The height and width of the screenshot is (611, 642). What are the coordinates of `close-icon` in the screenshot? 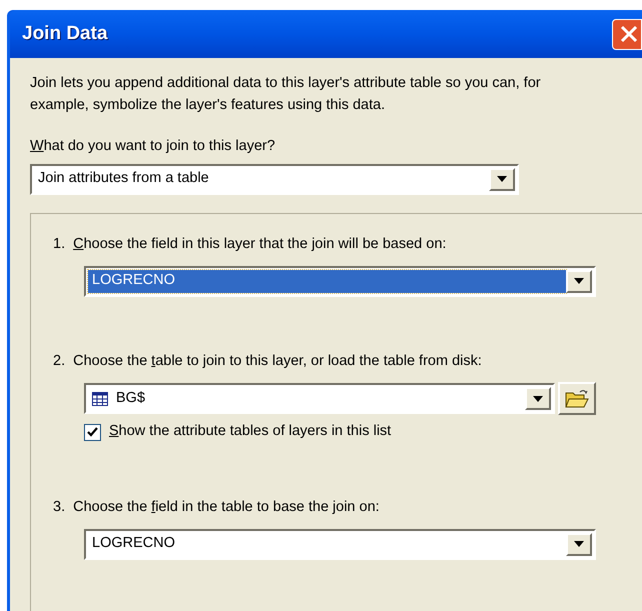 It's located at (629, 34).